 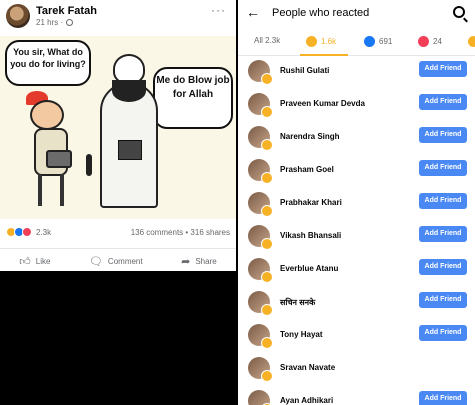 What do you see at coordinates (311, 202) in the screenshot?
I see `reactor-name: Prabhakar Khari` at bounding box center [311, 202].